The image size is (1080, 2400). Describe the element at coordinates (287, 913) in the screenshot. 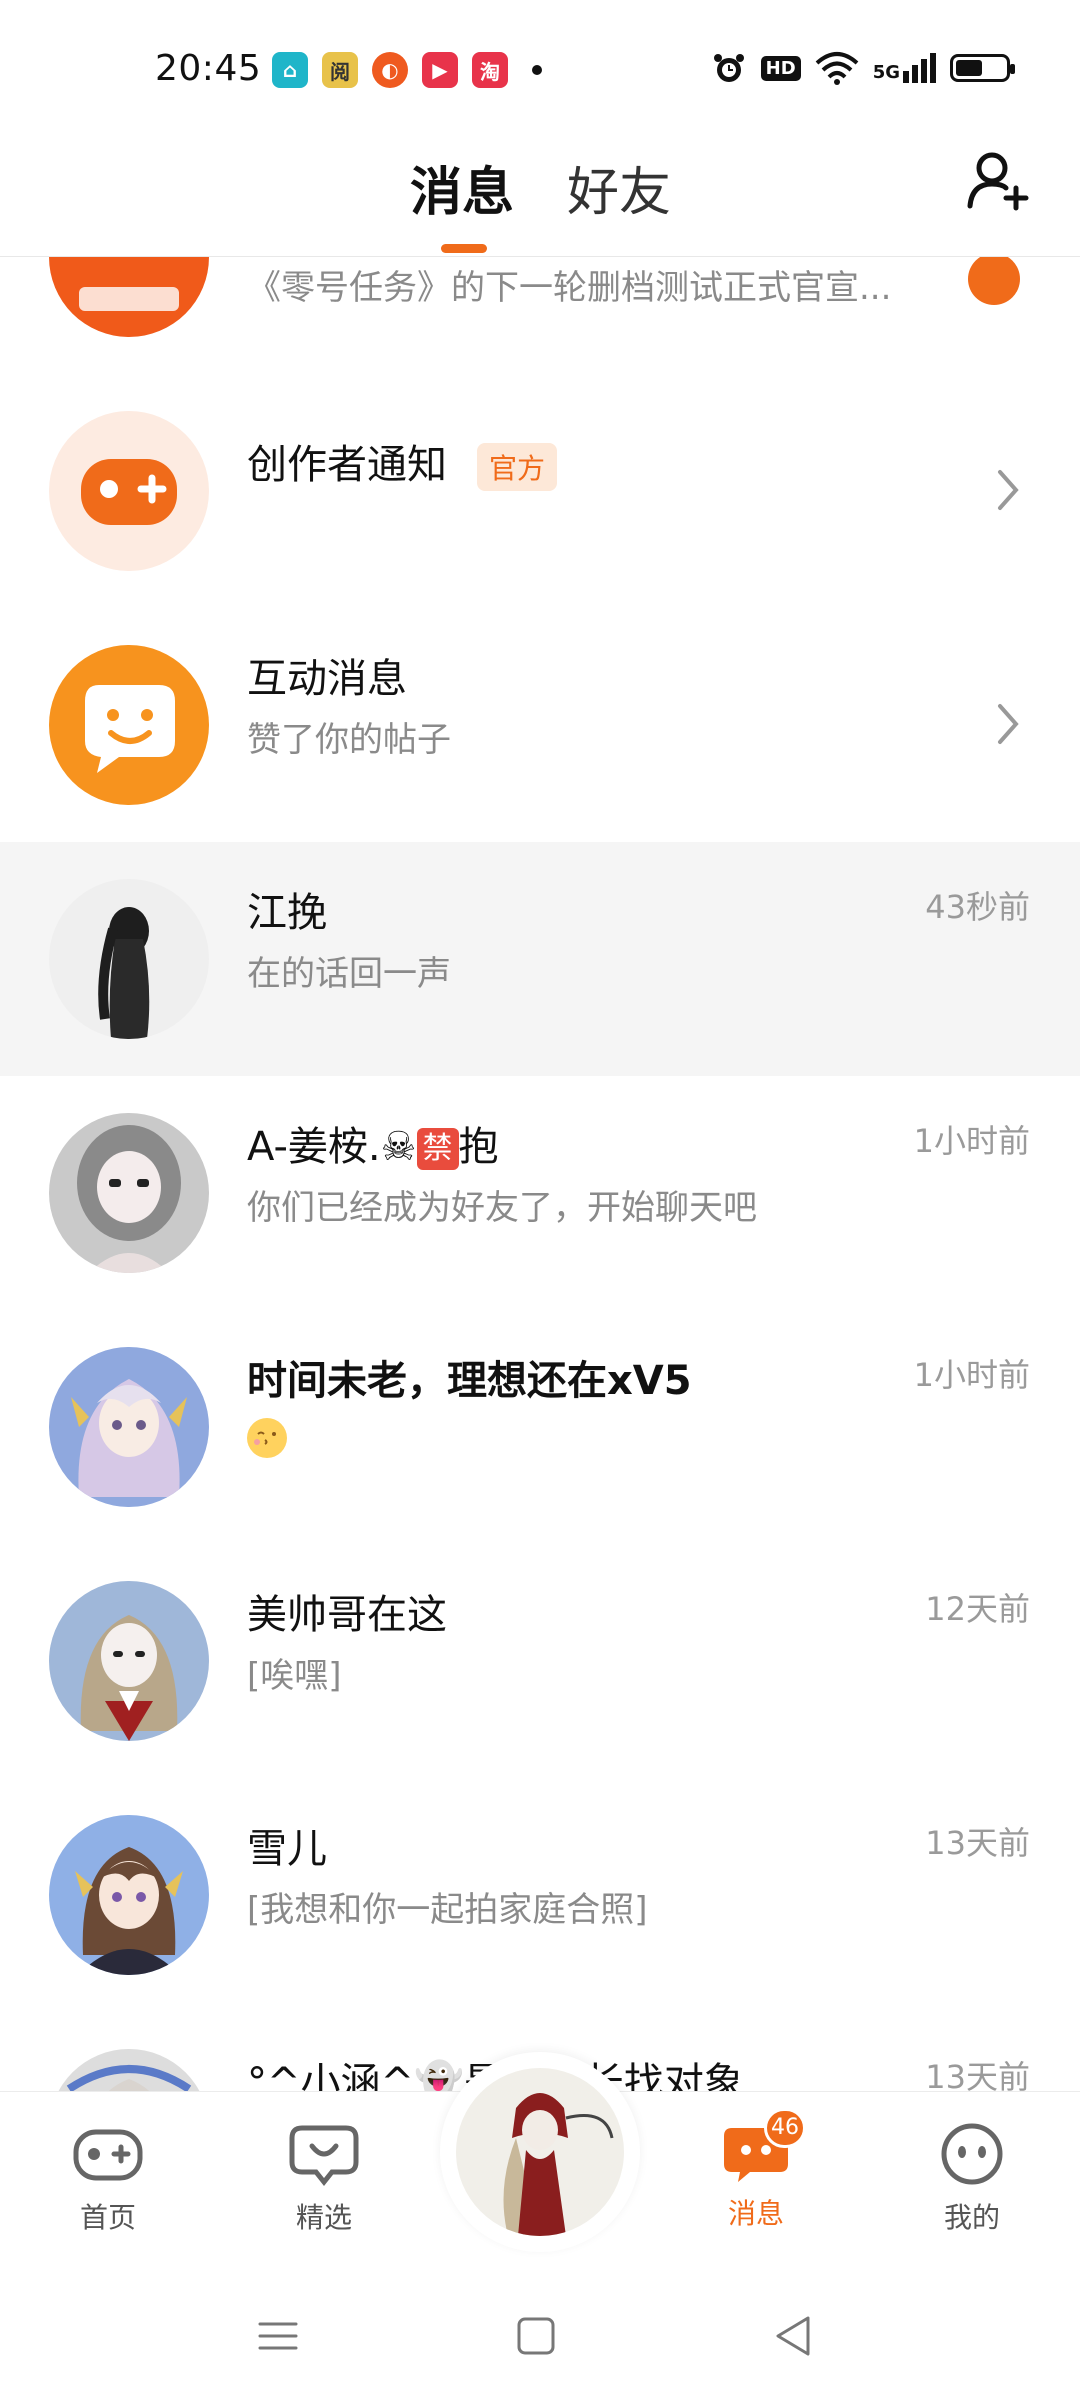

I see `contact-name: 江挽` at that location.